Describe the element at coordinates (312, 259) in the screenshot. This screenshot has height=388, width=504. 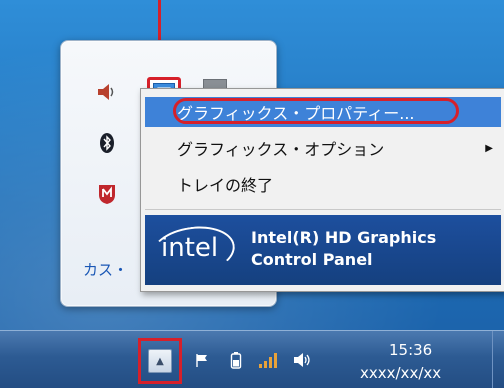
I see `intel-banner-title-line2: Control Panel` at that location.